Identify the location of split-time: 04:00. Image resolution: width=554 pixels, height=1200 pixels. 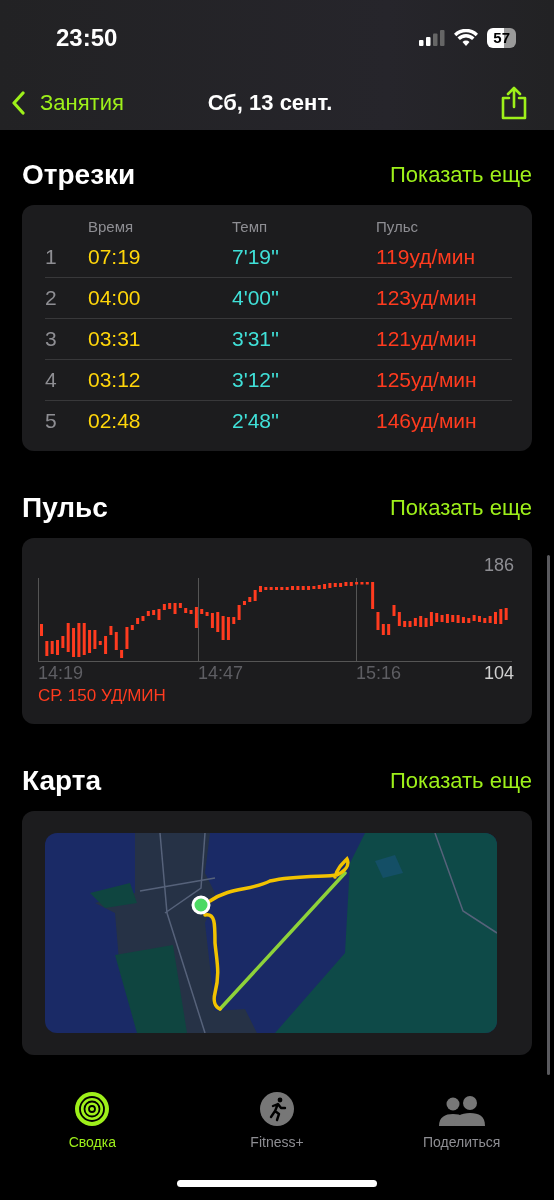
(115, 298).